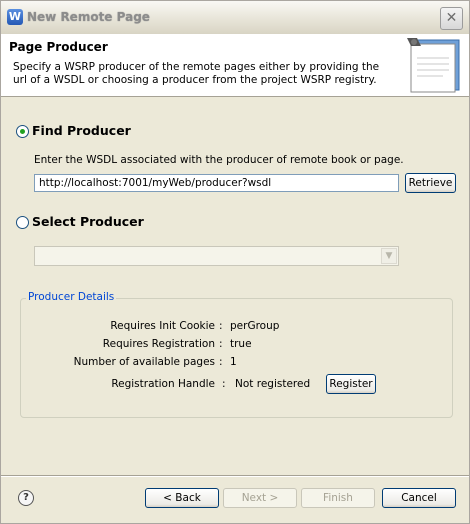  What do you see at coordinates (22, 131) in the screenshot?
I see `find-producer-radio` at bounding box center [22, 131].